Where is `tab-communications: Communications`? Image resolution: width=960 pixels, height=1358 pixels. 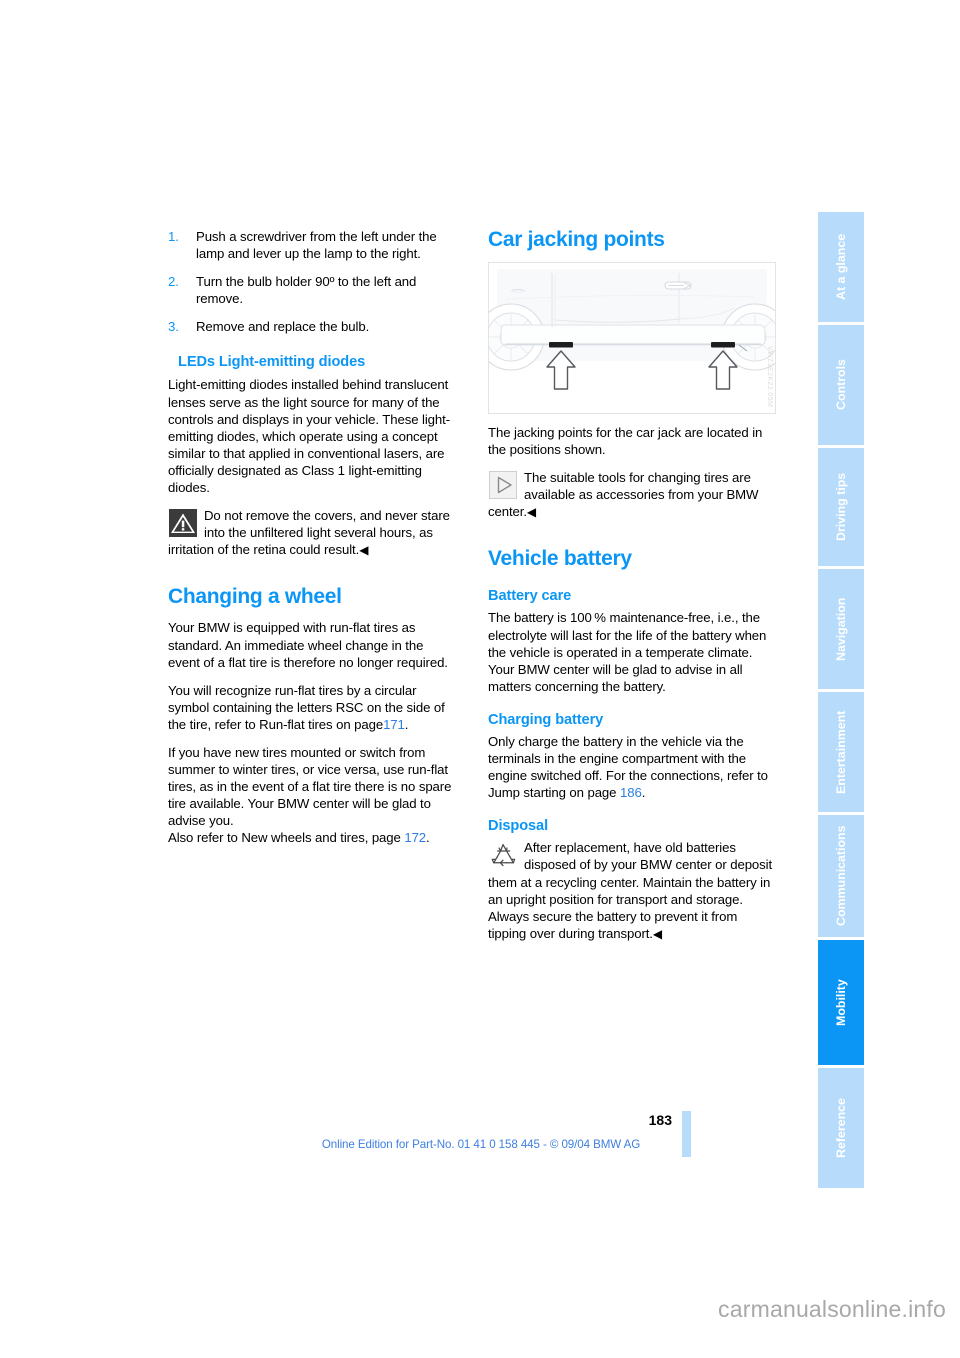 tab-communications: Communications is located at coordinates (841, 876).